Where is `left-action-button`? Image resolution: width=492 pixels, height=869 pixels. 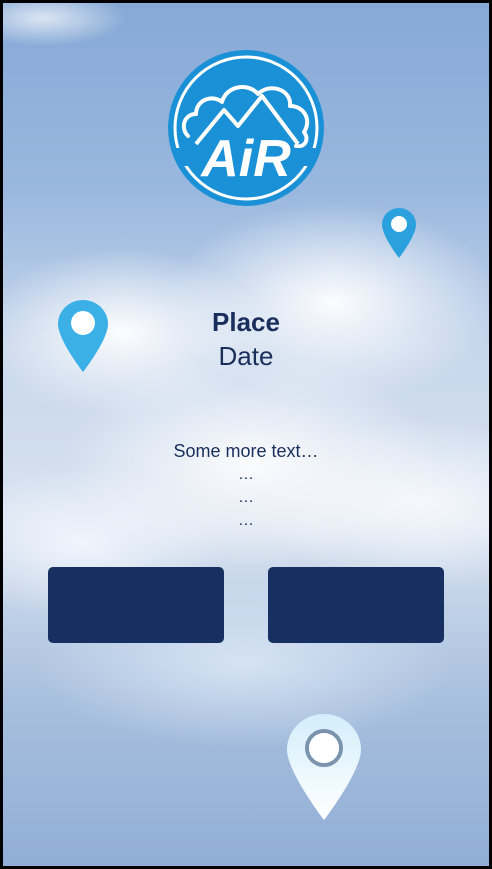
left-action-button is located at coordinates (136, 605).